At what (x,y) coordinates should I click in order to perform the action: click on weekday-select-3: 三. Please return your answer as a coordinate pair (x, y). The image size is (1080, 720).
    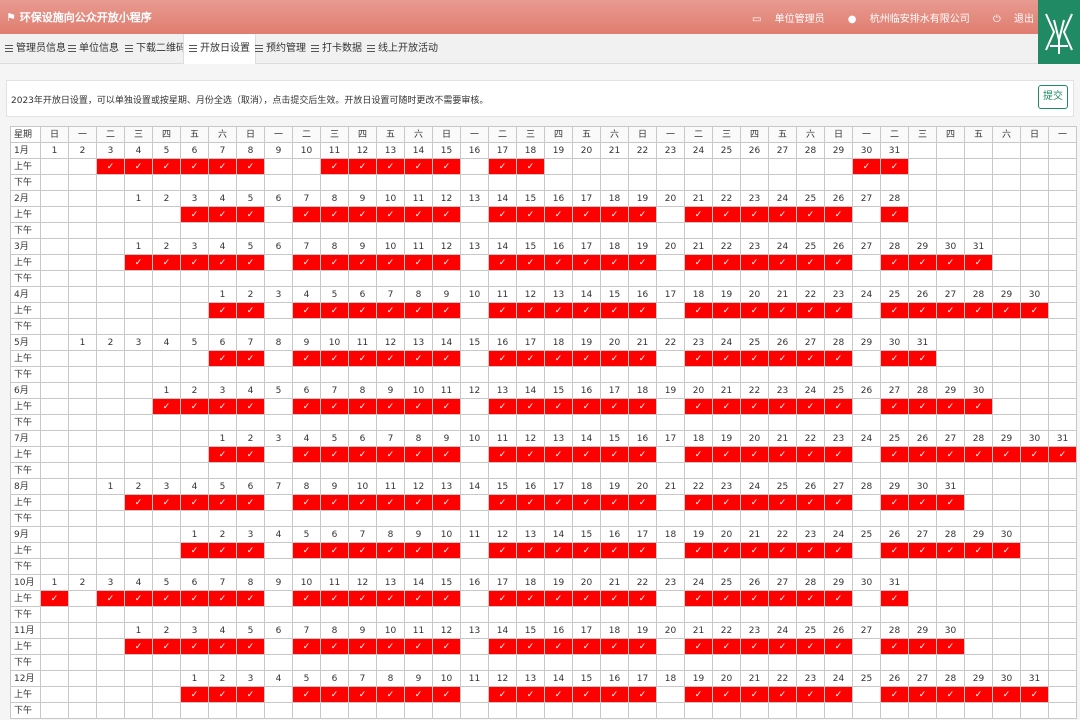
    Looking at the image, I should click on (726, 134).